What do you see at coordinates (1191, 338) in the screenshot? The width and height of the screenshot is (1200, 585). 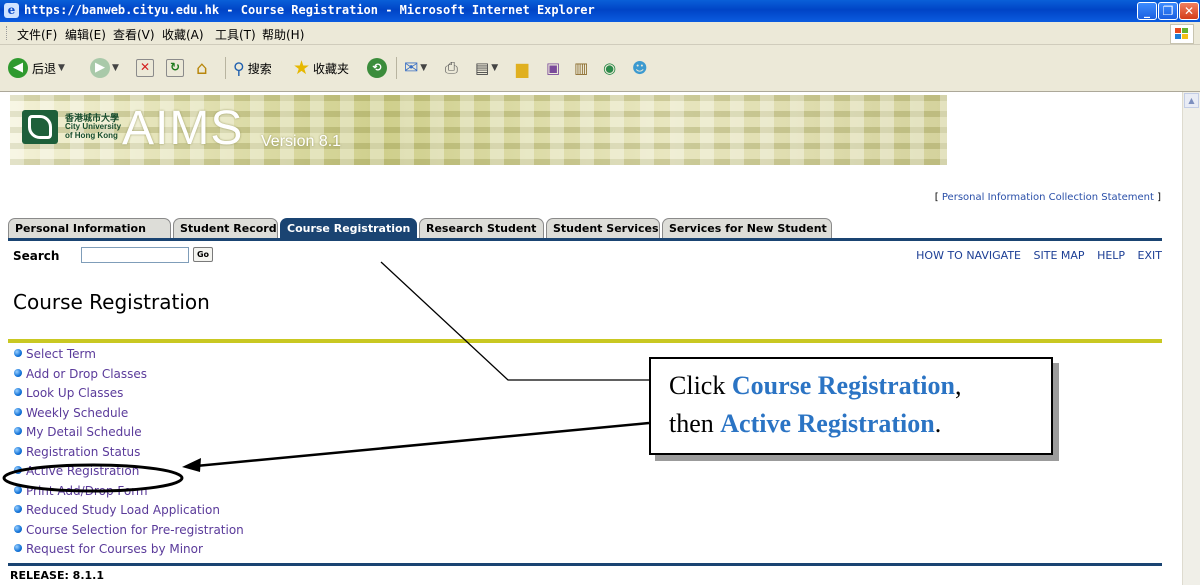 I see `vertical-scrollbar: ▲` at bounding box center [1191, 338].